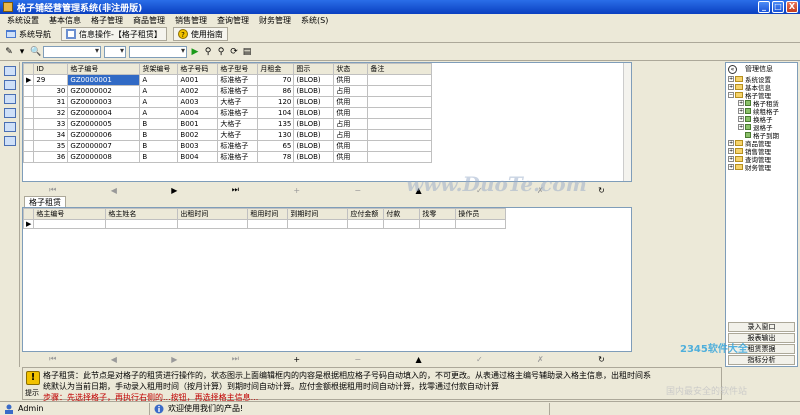 The width and height of the screenshot is (800, 415). What do you see at coordinates (228, 80) in the screenshot?
I see `table-row: ▶ 29 GZ0000001 A A001 标准格子 70 (BLOB) 供用` at bounding box center [228, 80].